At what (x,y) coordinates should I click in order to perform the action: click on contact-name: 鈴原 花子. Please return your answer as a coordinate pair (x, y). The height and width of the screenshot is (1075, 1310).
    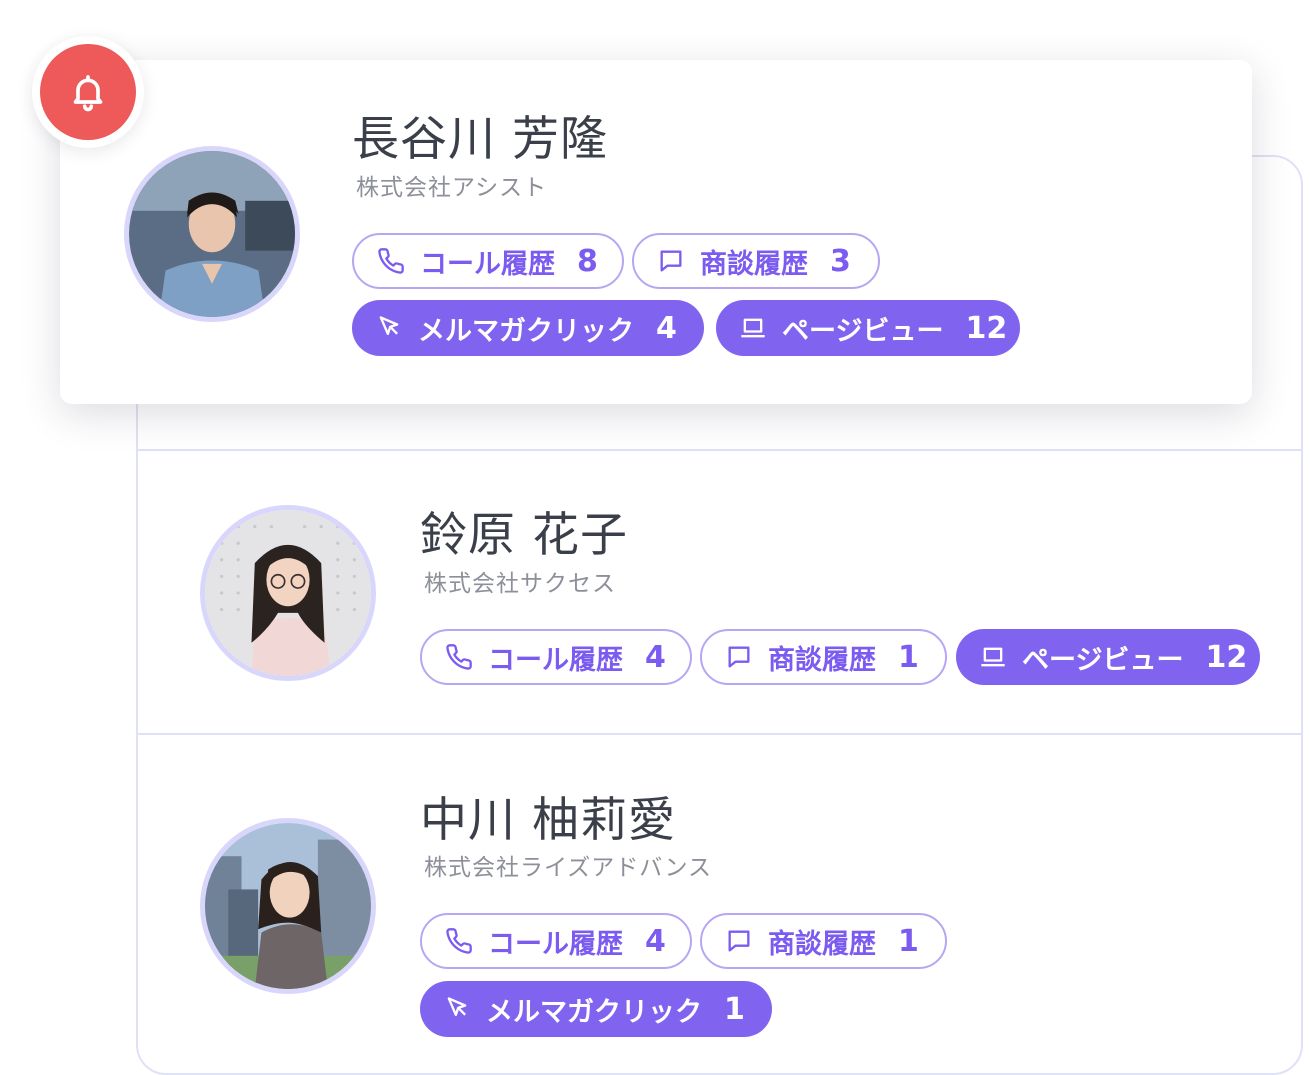
    Looking at the image, I should click on (524, 535).